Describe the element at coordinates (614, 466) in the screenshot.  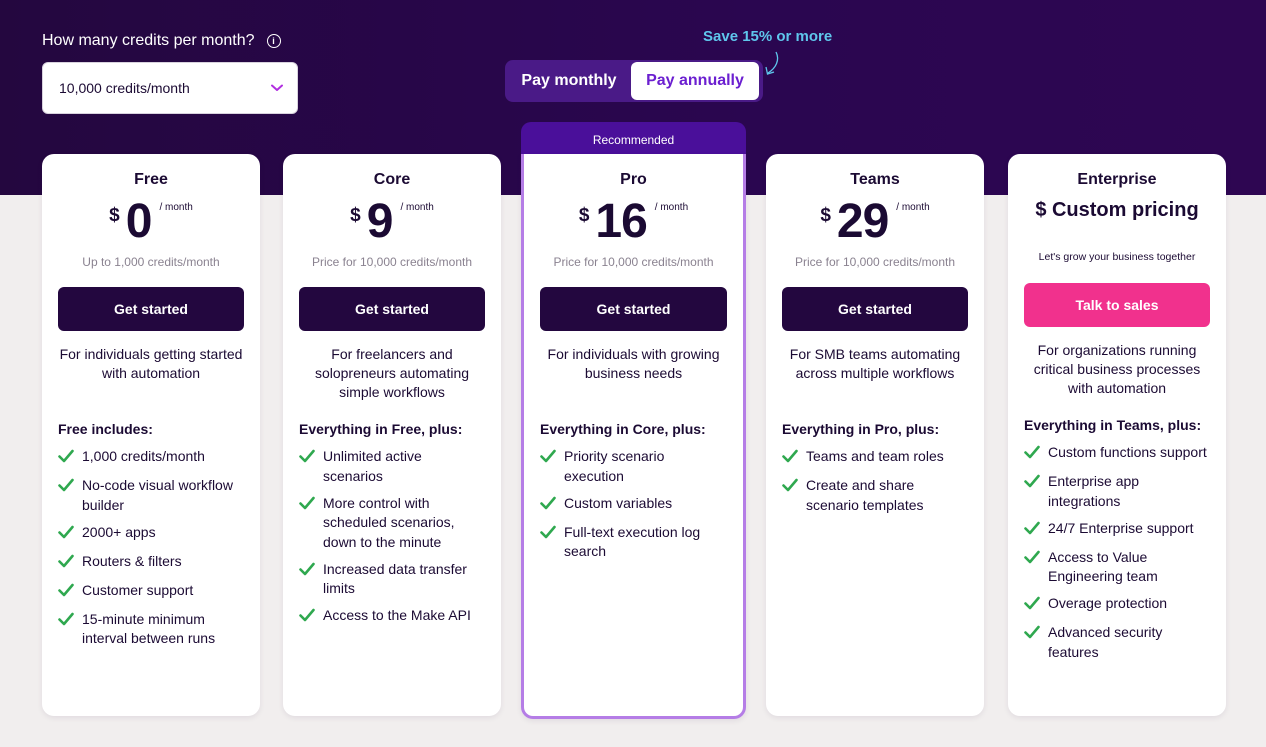
I see `feature-text: Priority scenario execution` at that location.